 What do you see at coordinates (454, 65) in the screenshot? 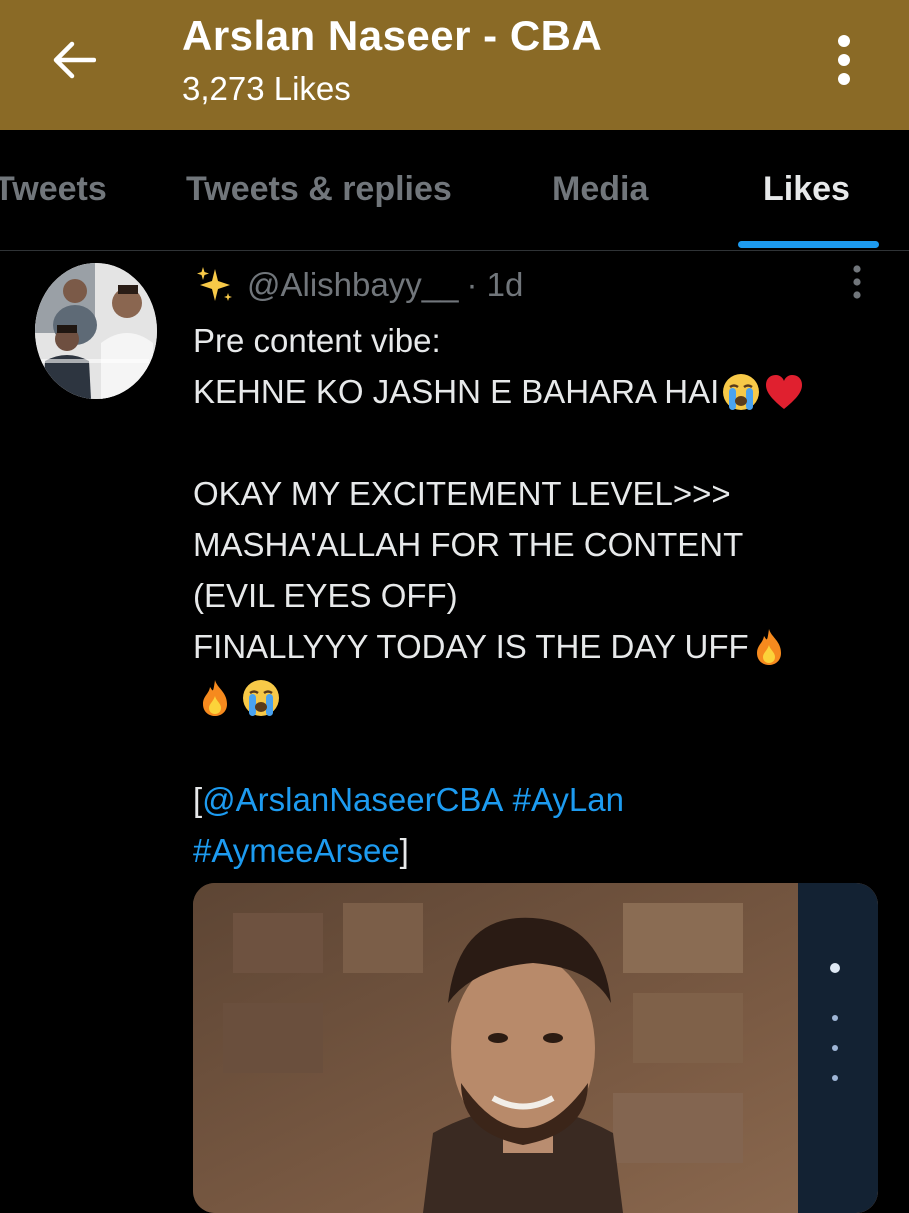
I see `profile-header: Arslan Naseer - CBA 3,273 Likes` at bounding box center [454, 65].